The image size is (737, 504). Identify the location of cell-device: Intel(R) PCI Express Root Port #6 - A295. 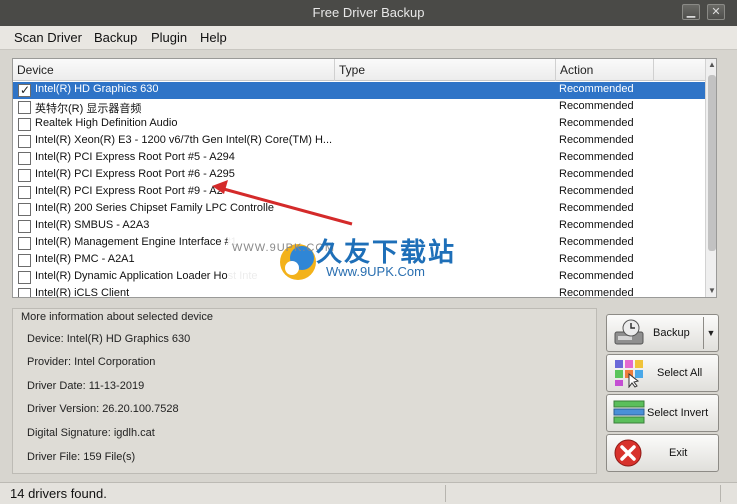
(135, 174).